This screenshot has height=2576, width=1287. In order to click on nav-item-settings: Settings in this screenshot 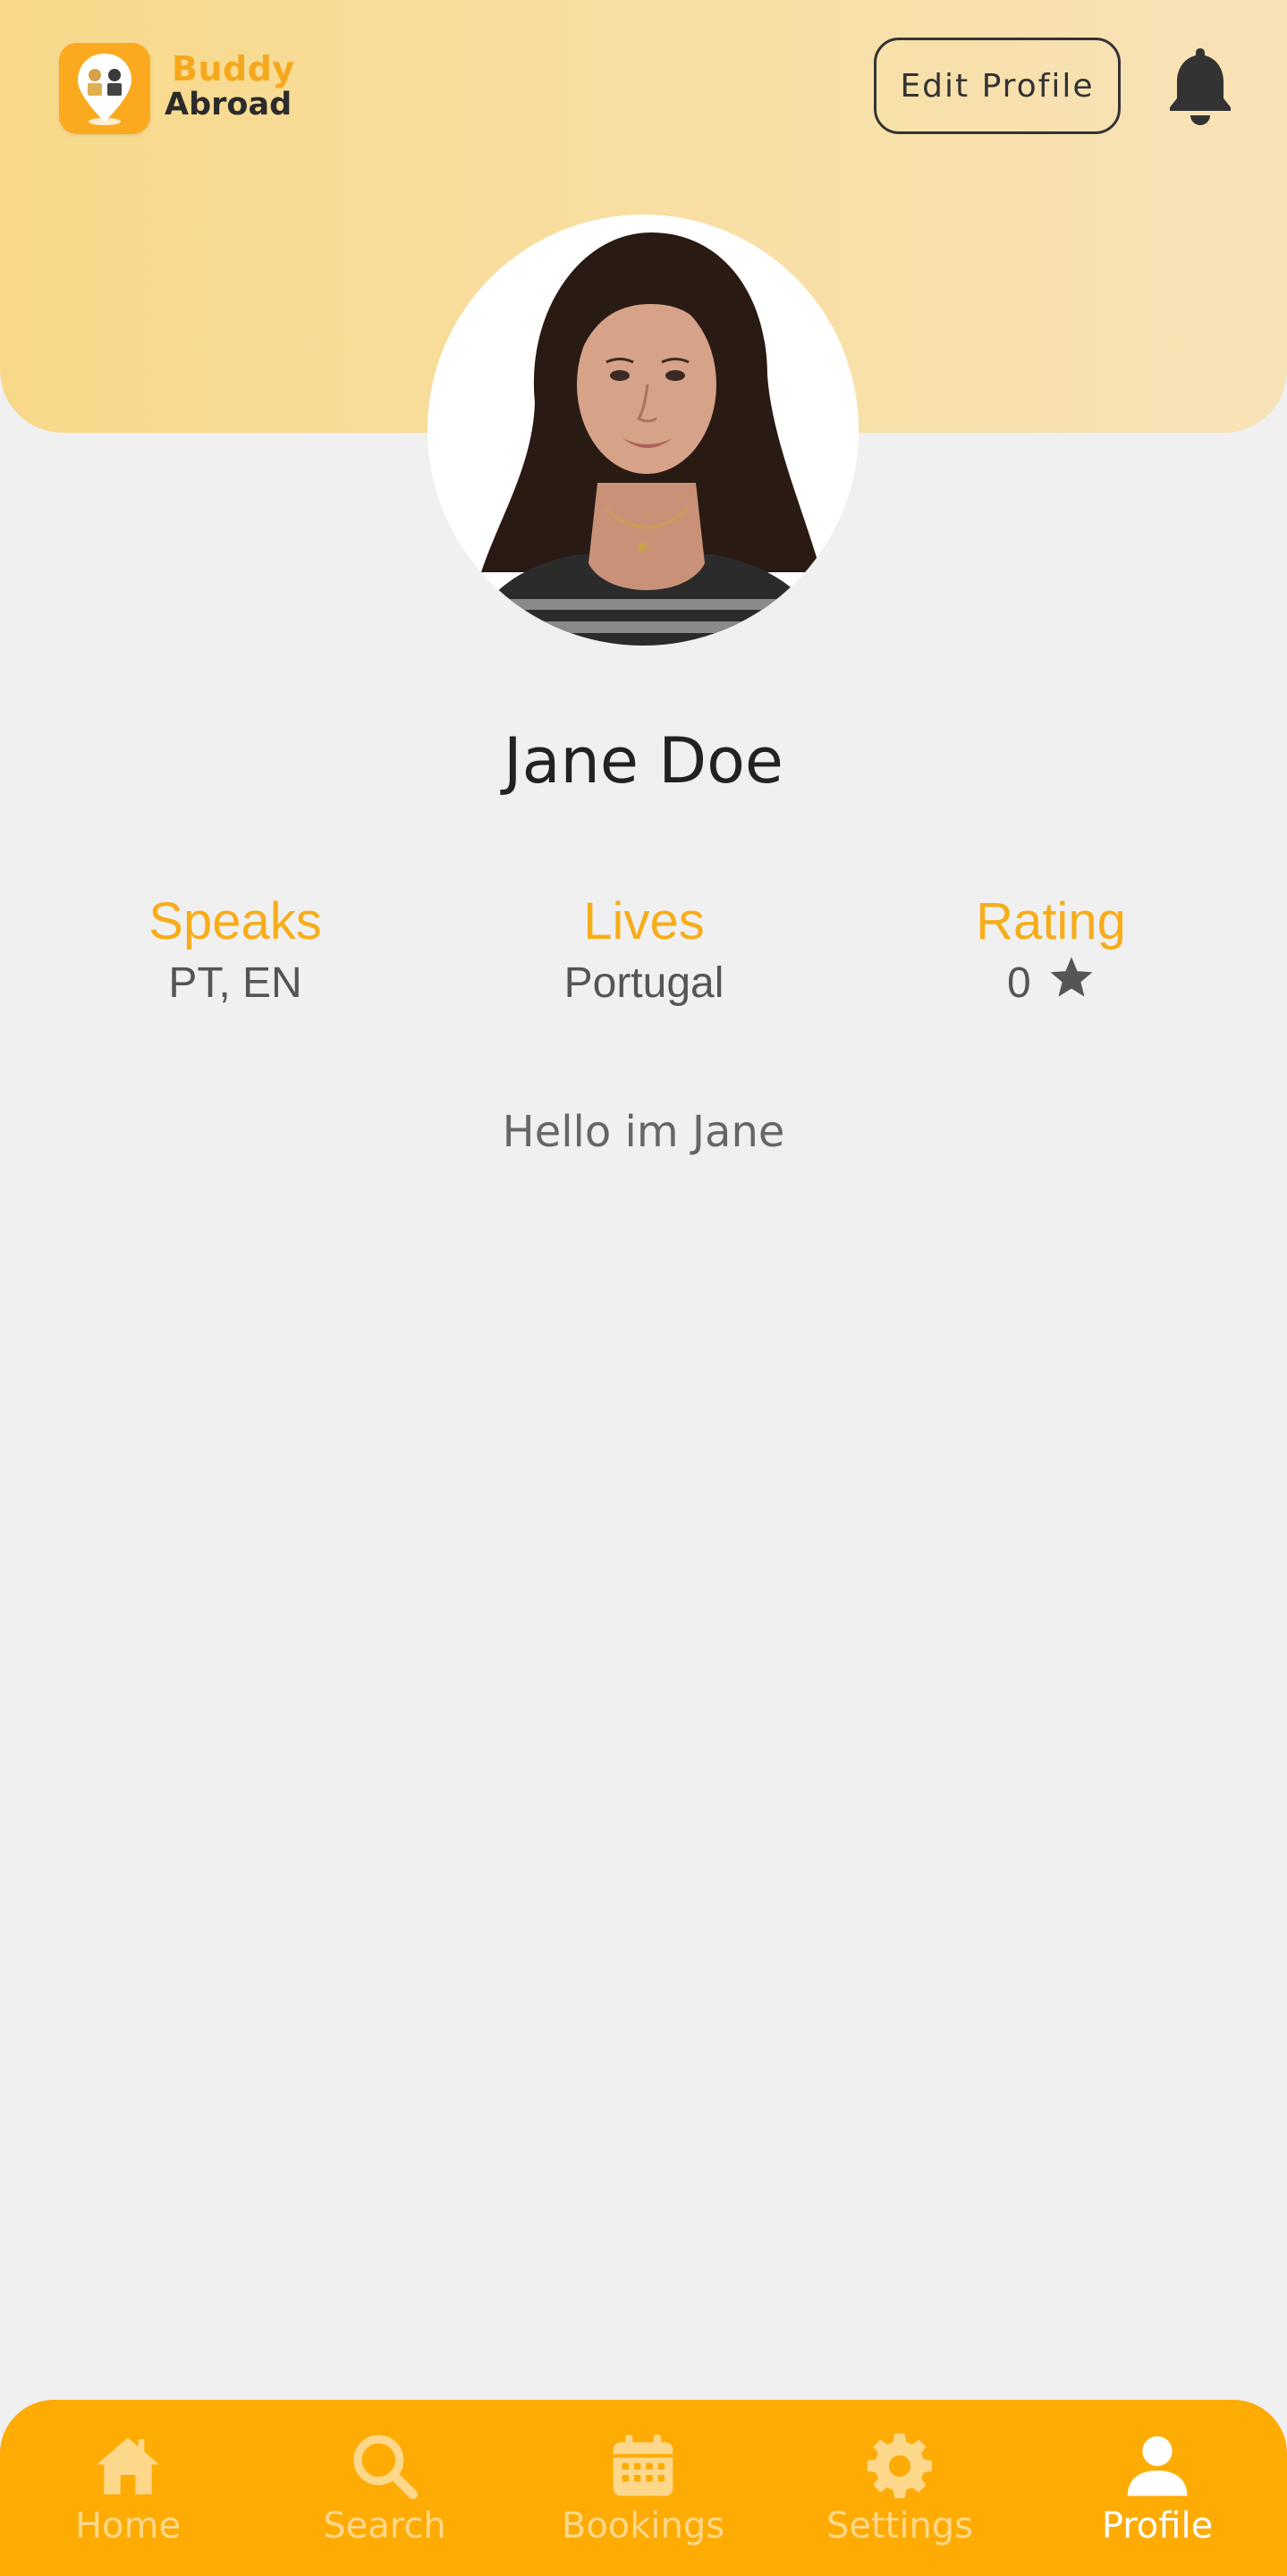, I will do `click(899, 2488)`.